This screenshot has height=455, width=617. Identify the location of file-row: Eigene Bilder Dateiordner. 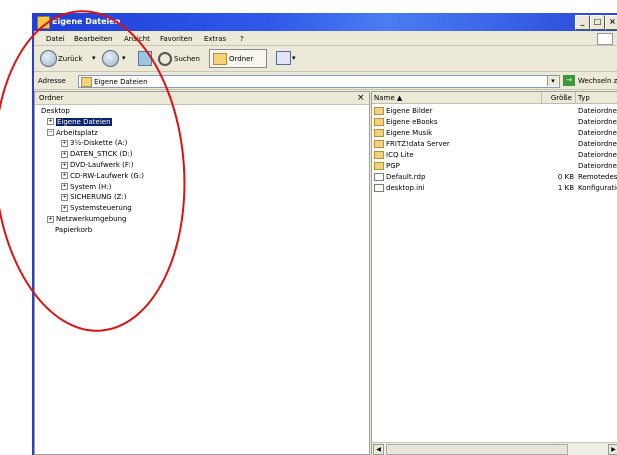
(495, 111).